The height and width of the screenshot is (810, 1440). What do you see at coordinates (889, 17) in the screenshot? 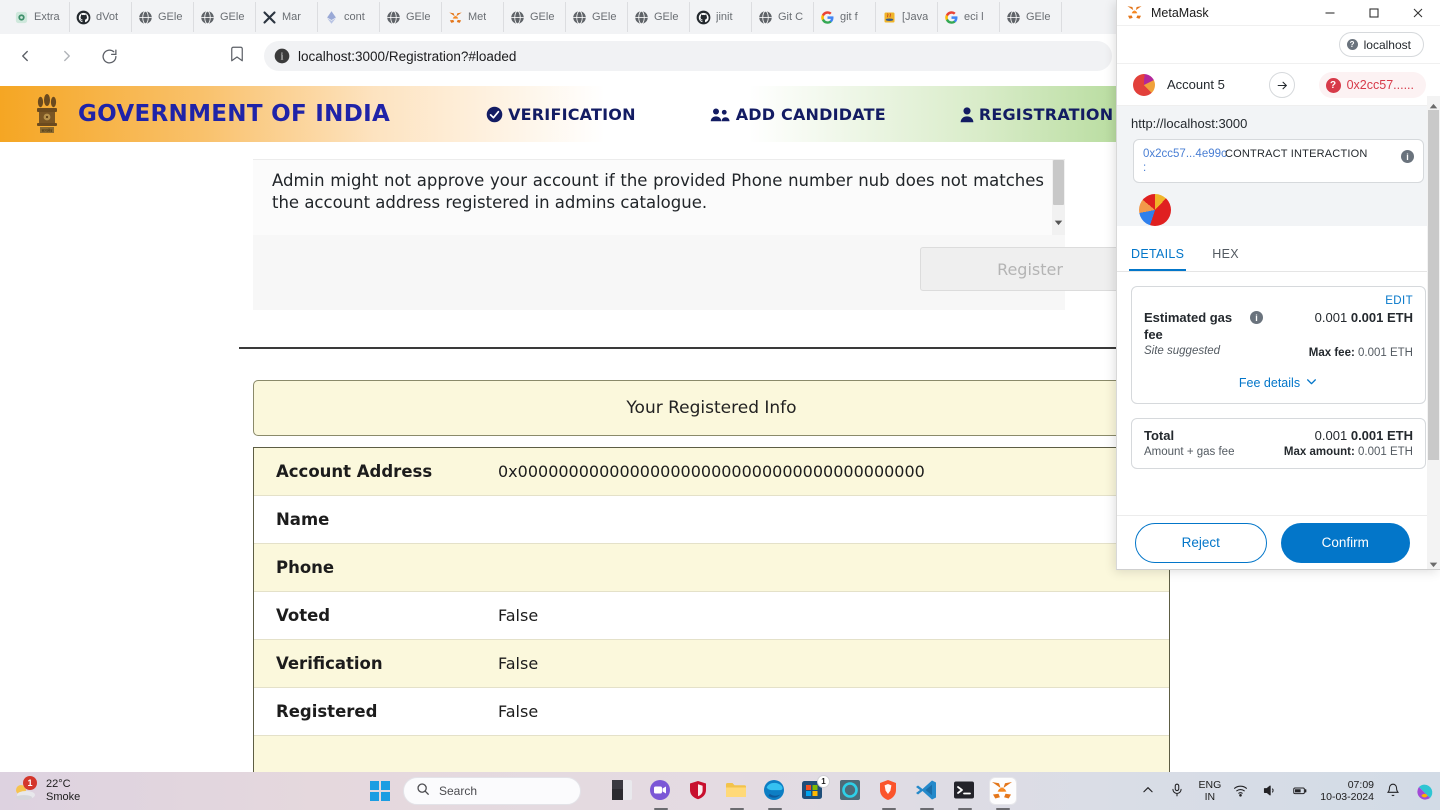
I see `java-icon` at bounding box center [889, 17].